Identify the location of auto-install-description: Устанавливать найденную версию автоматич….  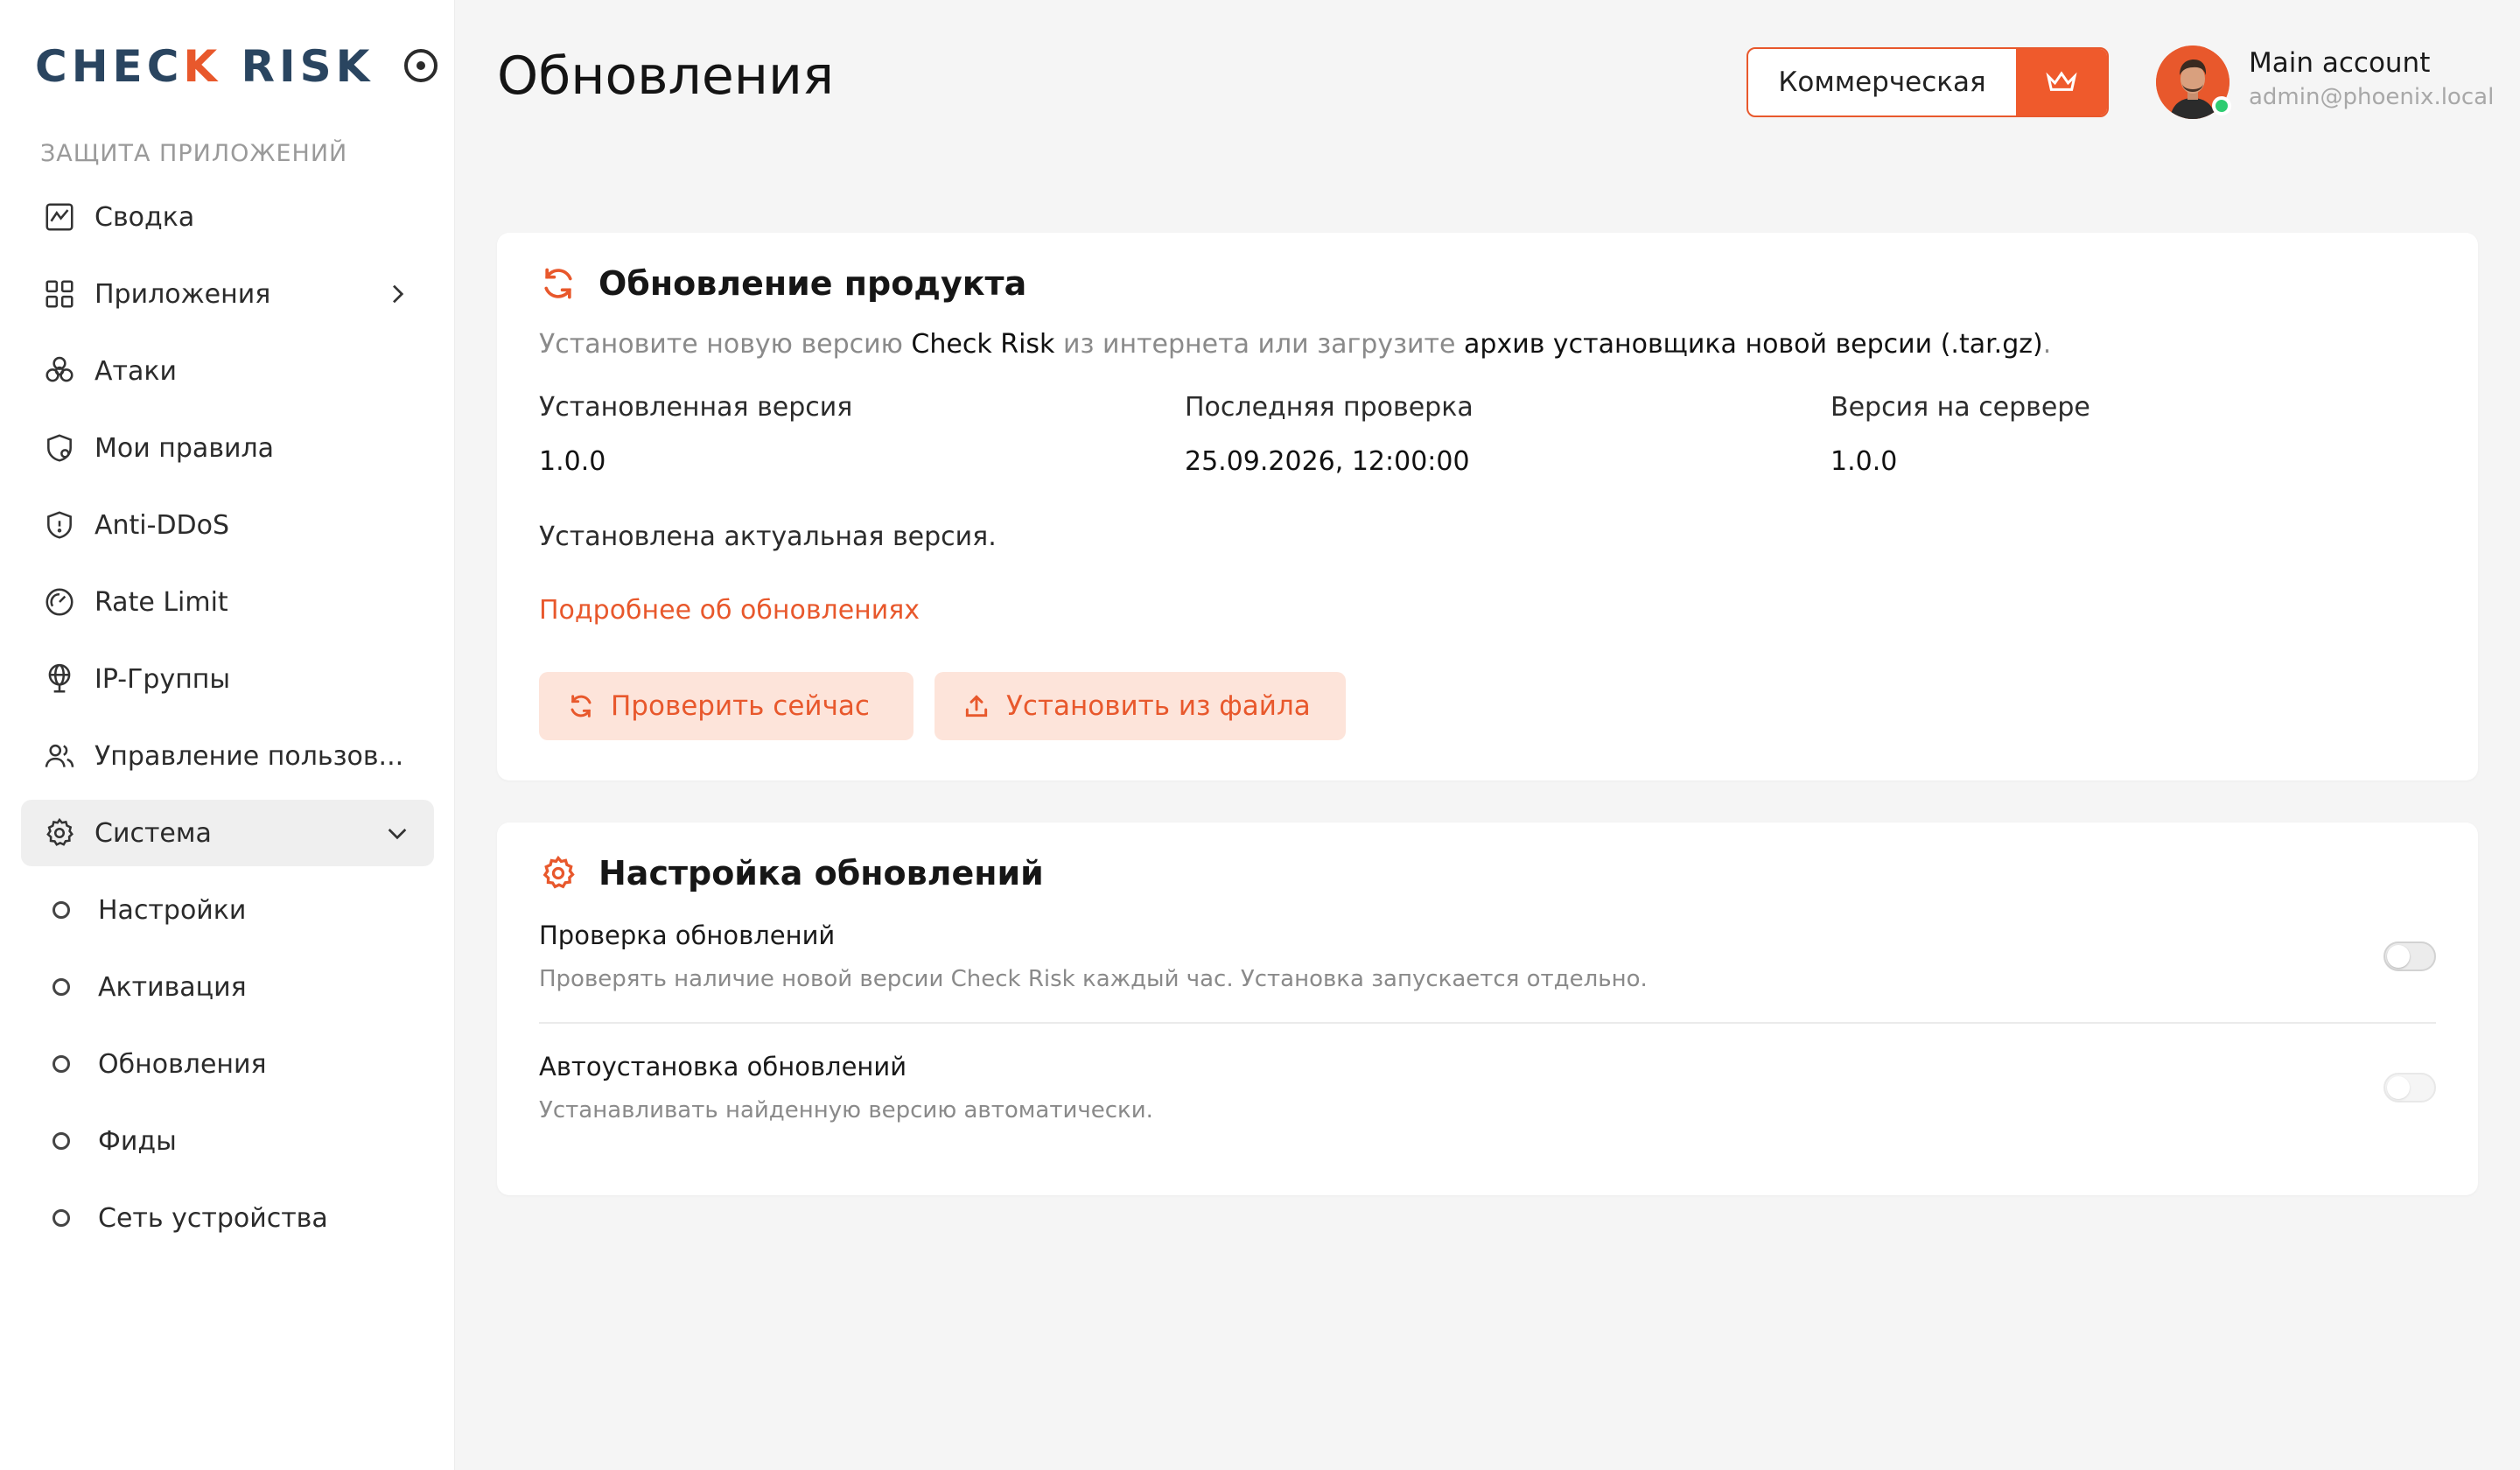
(846, 1110).